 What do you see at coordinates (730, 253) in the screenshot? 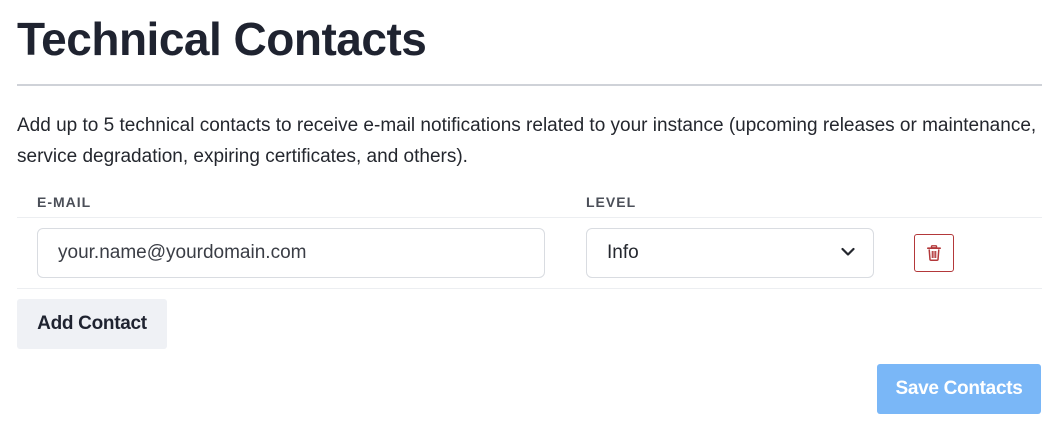
I see `level-select: Info` at bounding box center [730, 253].